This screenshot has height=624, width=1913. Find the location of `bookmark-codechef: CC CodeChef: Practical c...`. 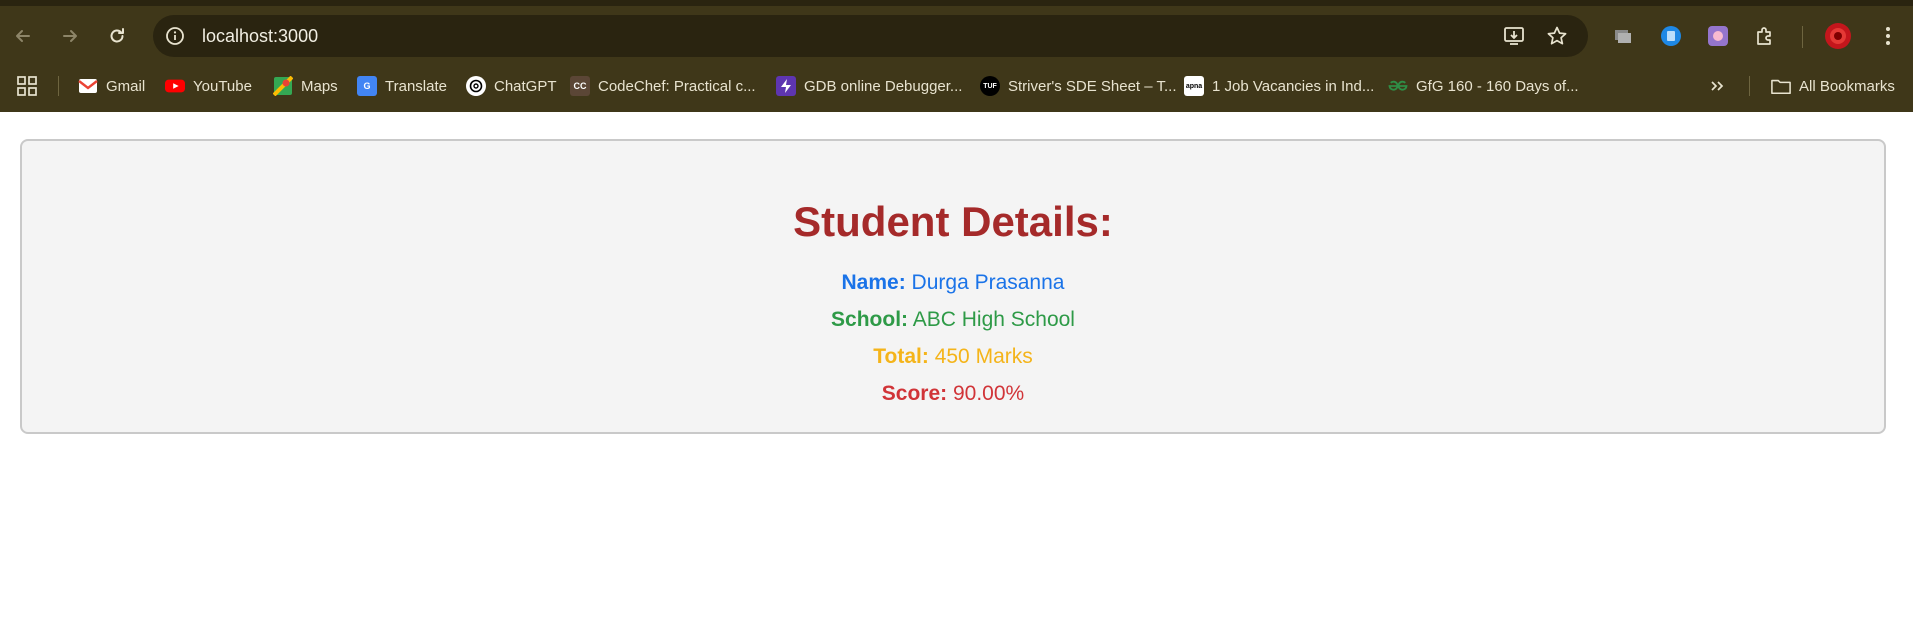

bookmark-codechef: CC CodeChef: Practical c... is located at coordinates (663, 86).